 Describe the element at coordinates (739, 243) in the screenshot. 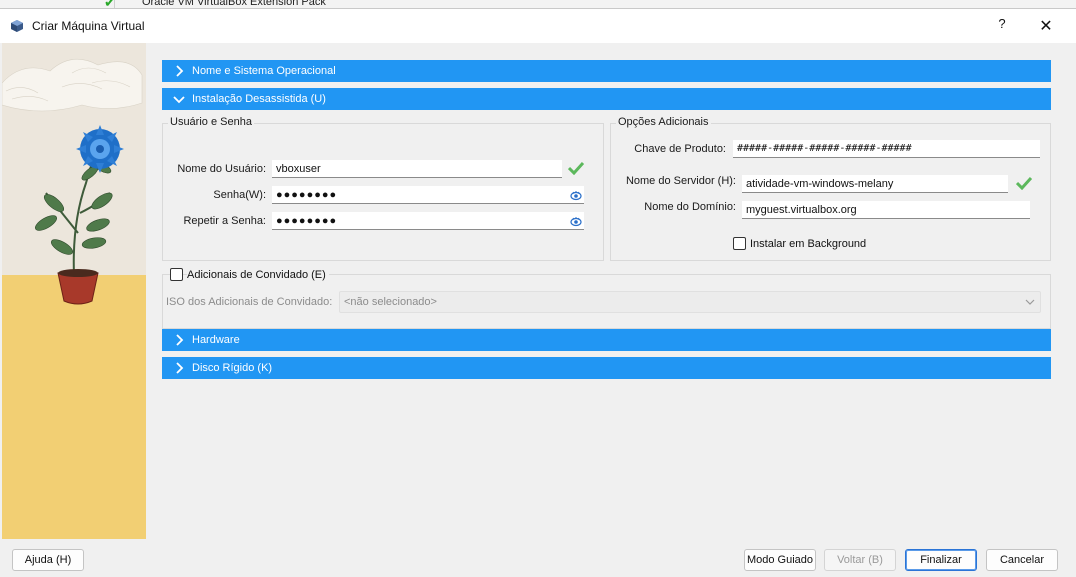

I see `install-background-checkbox` at that location.